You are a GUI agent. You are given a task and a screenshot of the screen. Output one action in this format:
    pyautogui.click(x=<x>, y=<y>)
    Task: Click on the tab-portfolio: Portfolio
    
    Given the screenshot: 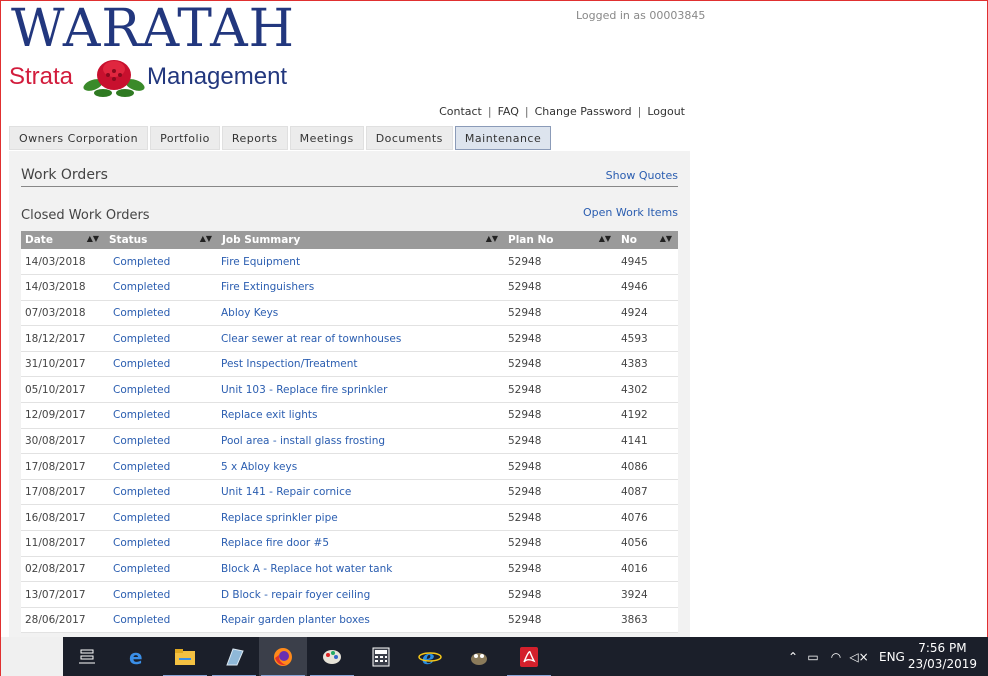 What is the action you would take?
    pyautogui.click(x=185, y=138)
    